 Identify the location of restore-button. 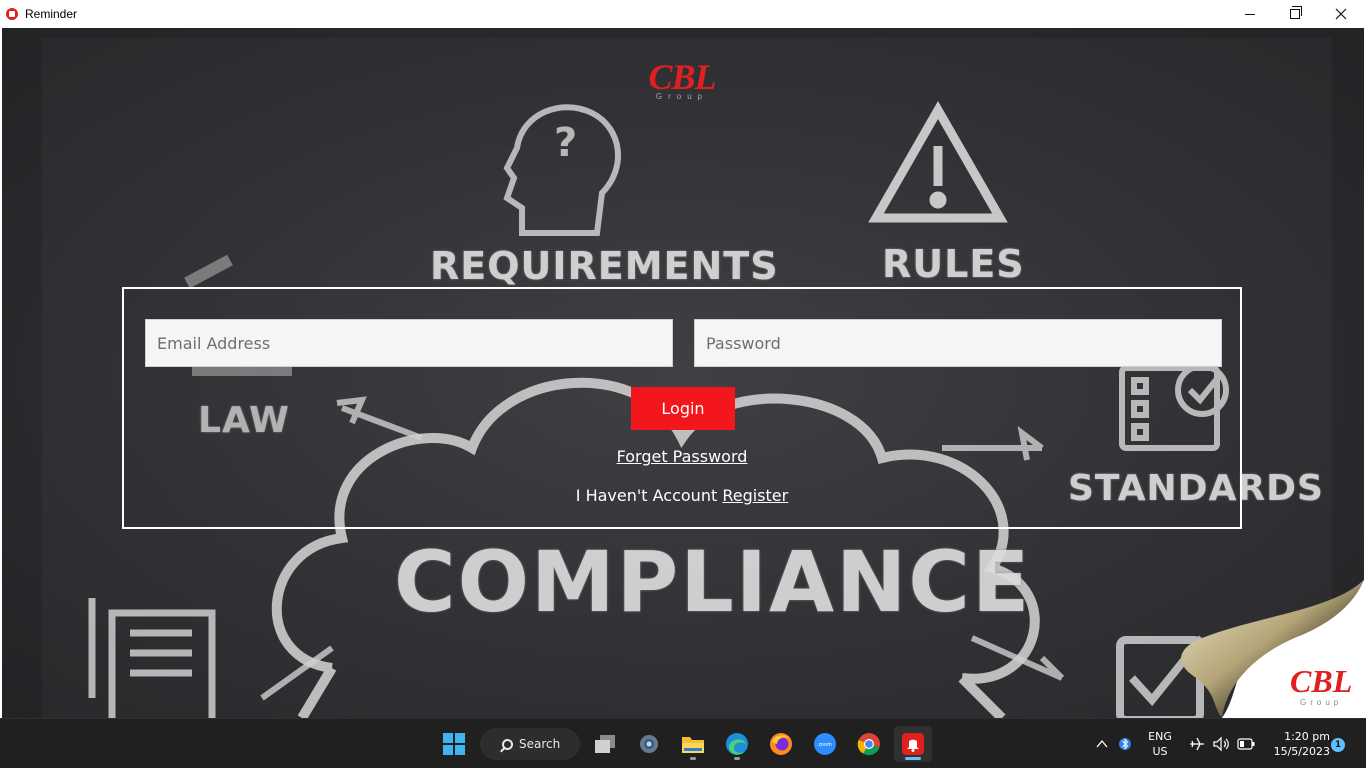
(1295, 14).